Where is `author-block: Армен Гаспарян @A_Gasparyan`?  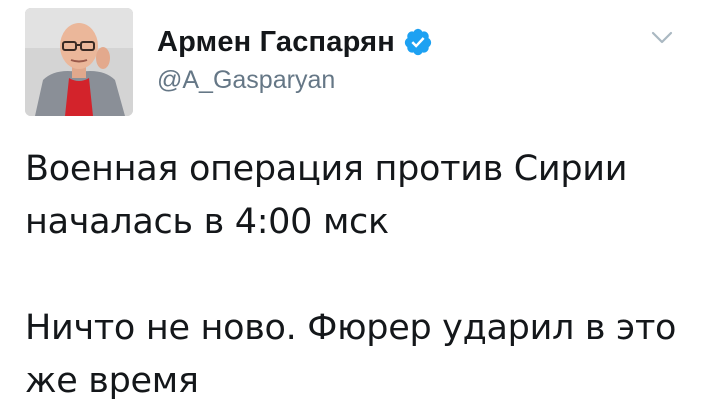 author-block: Армен Гаспарян @A_Gasparyan is located at coordinates (295, 58).